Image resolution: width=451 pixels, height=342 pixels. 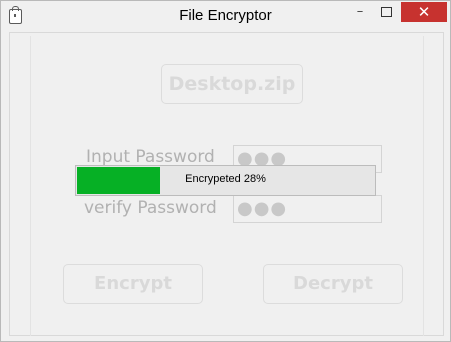 I want to click on encrypt-button: Encrypt, so click(x=133, y=284).